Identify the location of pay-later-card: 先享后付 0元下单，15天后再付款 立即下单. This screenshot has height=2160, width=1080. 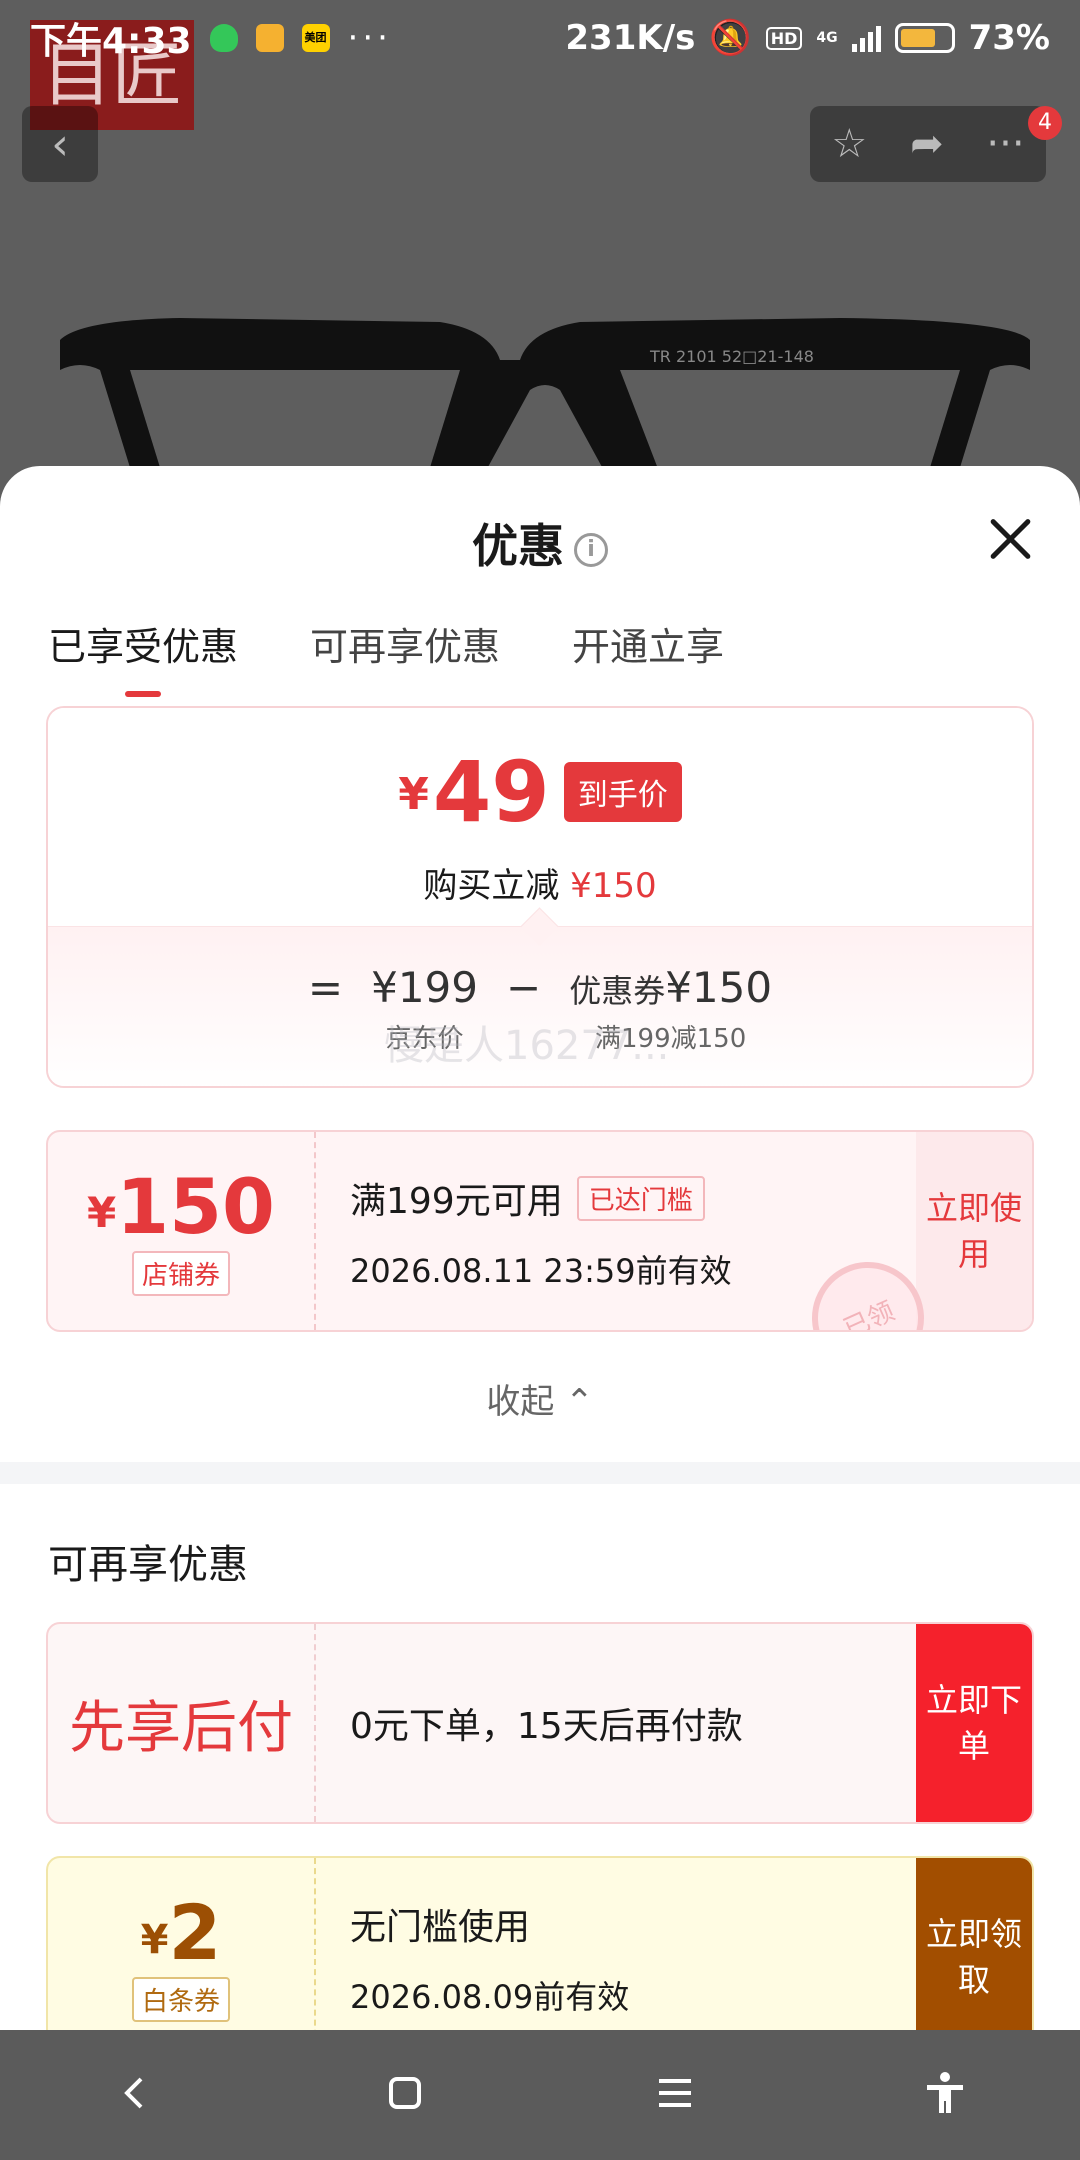
(540, 1723).